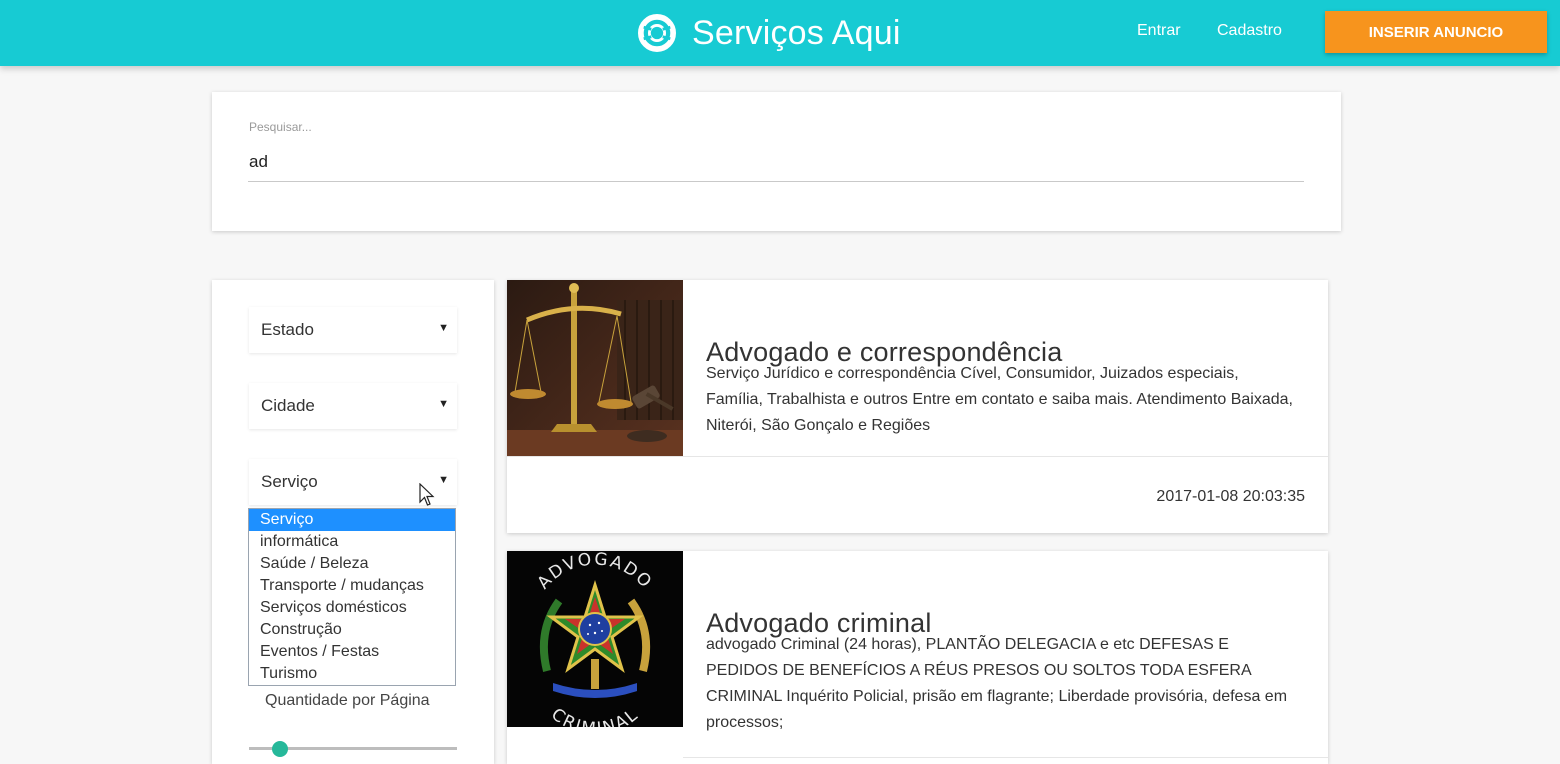 This screenshot has width=1560, height=764. I want to click on estado-select: Estado ▼, so click(353, 330).